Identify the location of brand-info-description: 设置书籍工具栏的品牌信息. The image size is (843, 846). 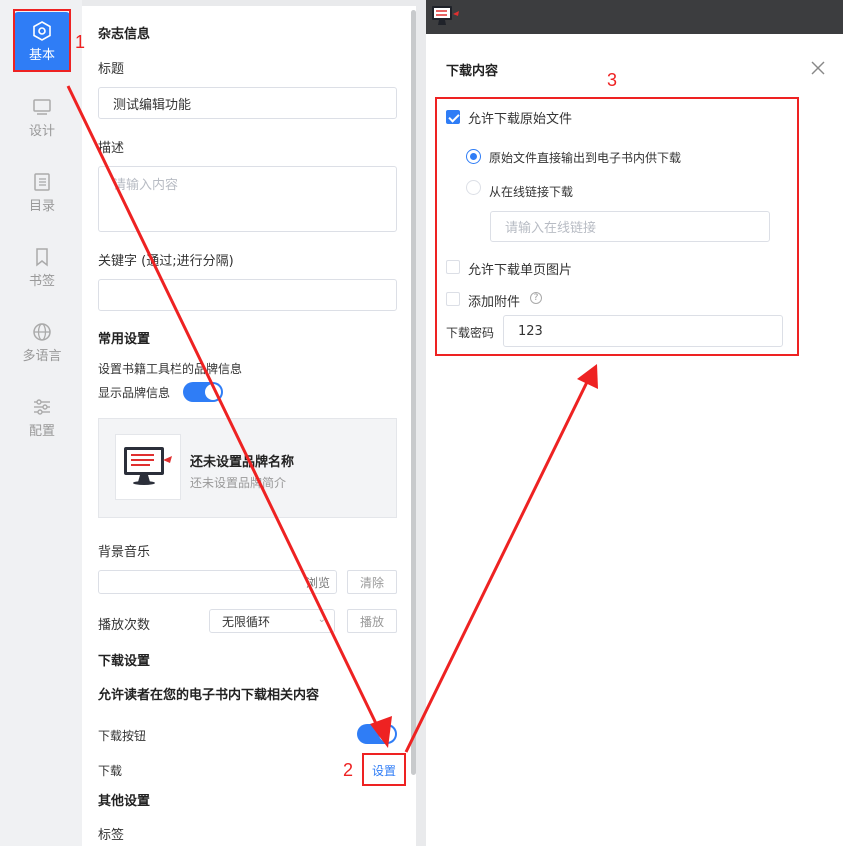
(170, 369).